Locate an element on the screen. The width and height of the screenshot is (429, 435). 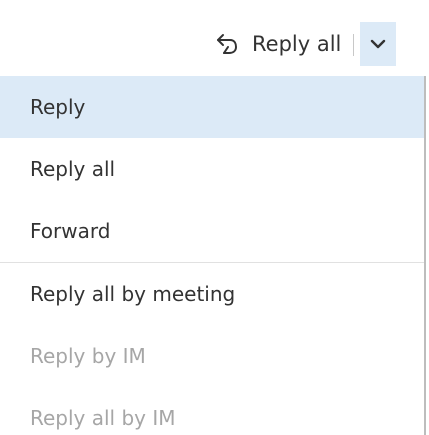
reply-all-split-button: Reply all is located at coordinates (315, 44).